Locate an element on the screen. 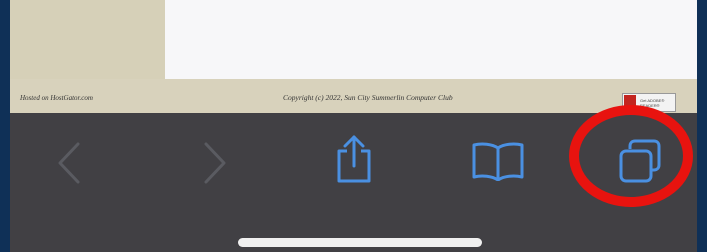  hosted-by-text: Hosted on HostGator.com is located at coordinates (56, 98).